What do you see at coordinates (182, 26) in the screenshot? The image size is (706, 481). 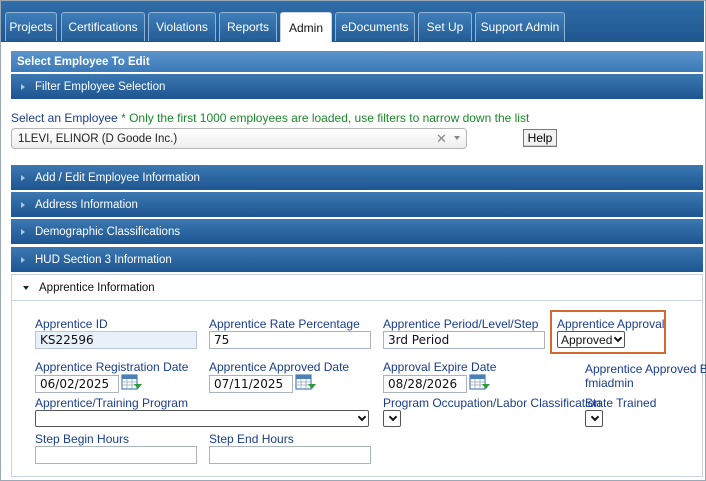 I see `tab-violations: Violations` at bounding box center [182, 26].